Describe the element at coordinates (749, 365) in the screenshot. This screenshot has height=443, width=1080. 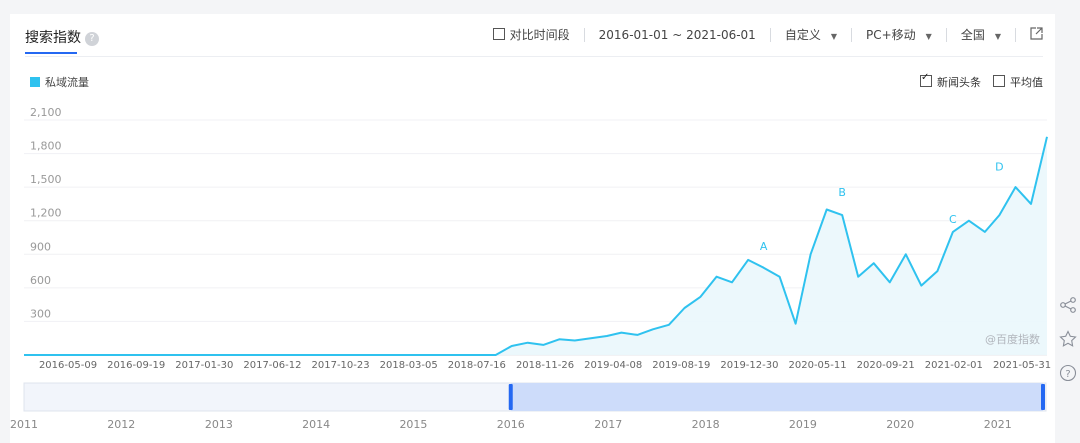
I see `x-tick-label: 2019-12-30` at that location.